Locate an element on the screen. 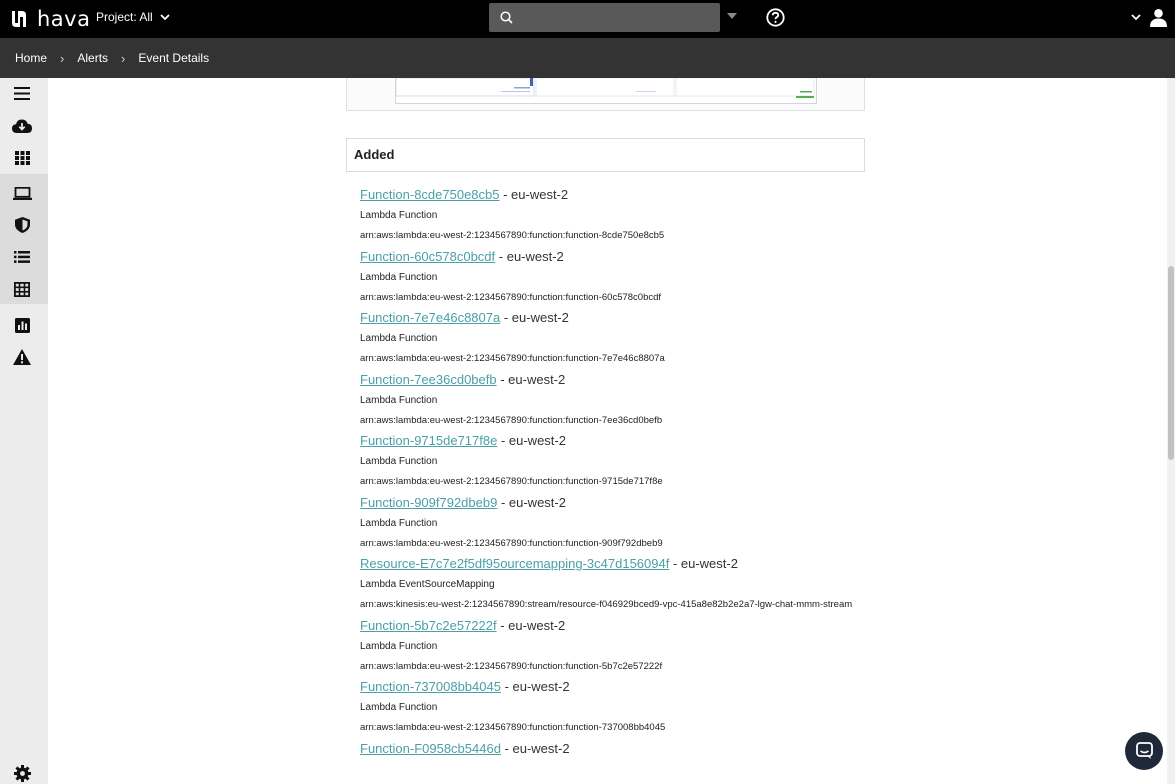 The width and height of the screenshot is (1175, 784). cloud-download-icon is located at coordinates (22, 126).